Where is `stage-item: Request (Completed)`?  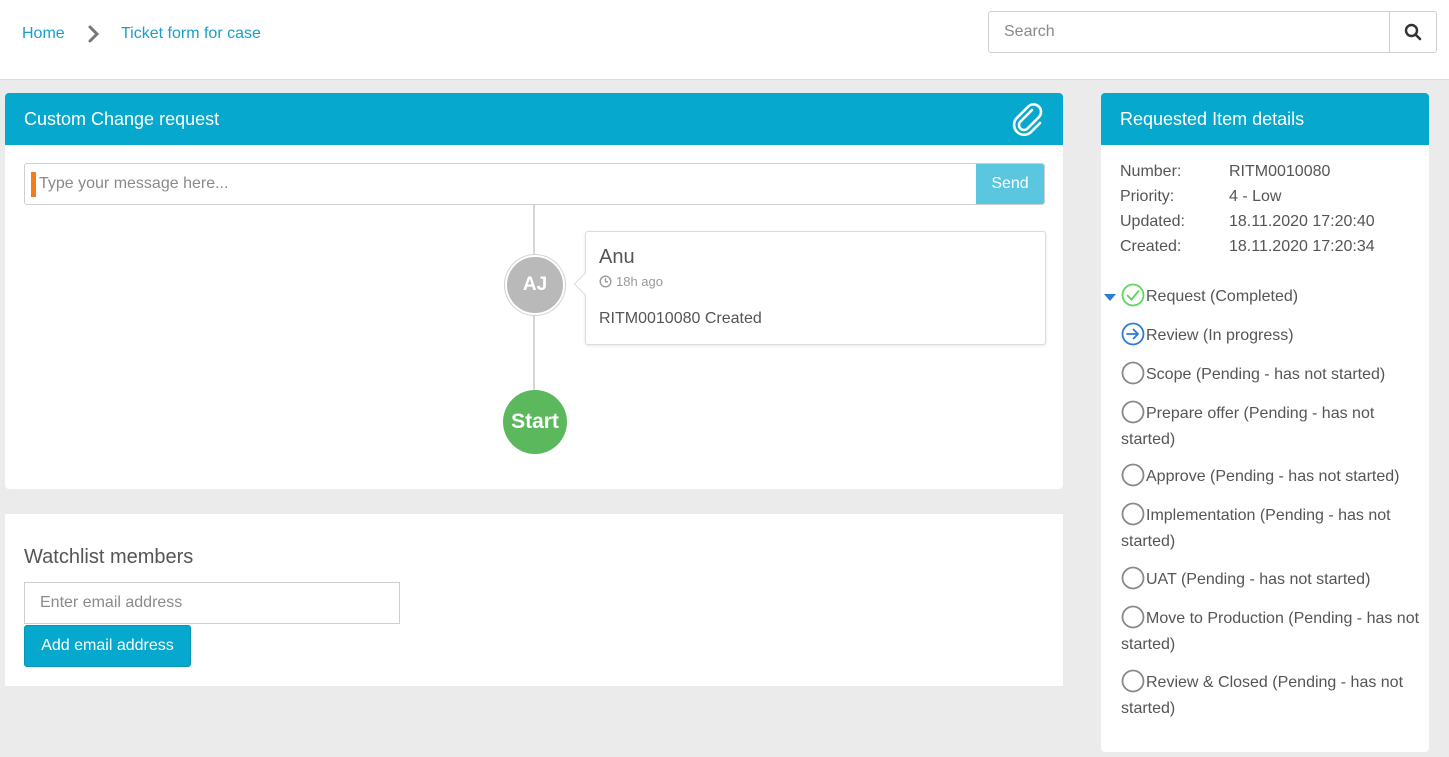 stage-item: Request (Completed) is located at coordinates (1276, 296).